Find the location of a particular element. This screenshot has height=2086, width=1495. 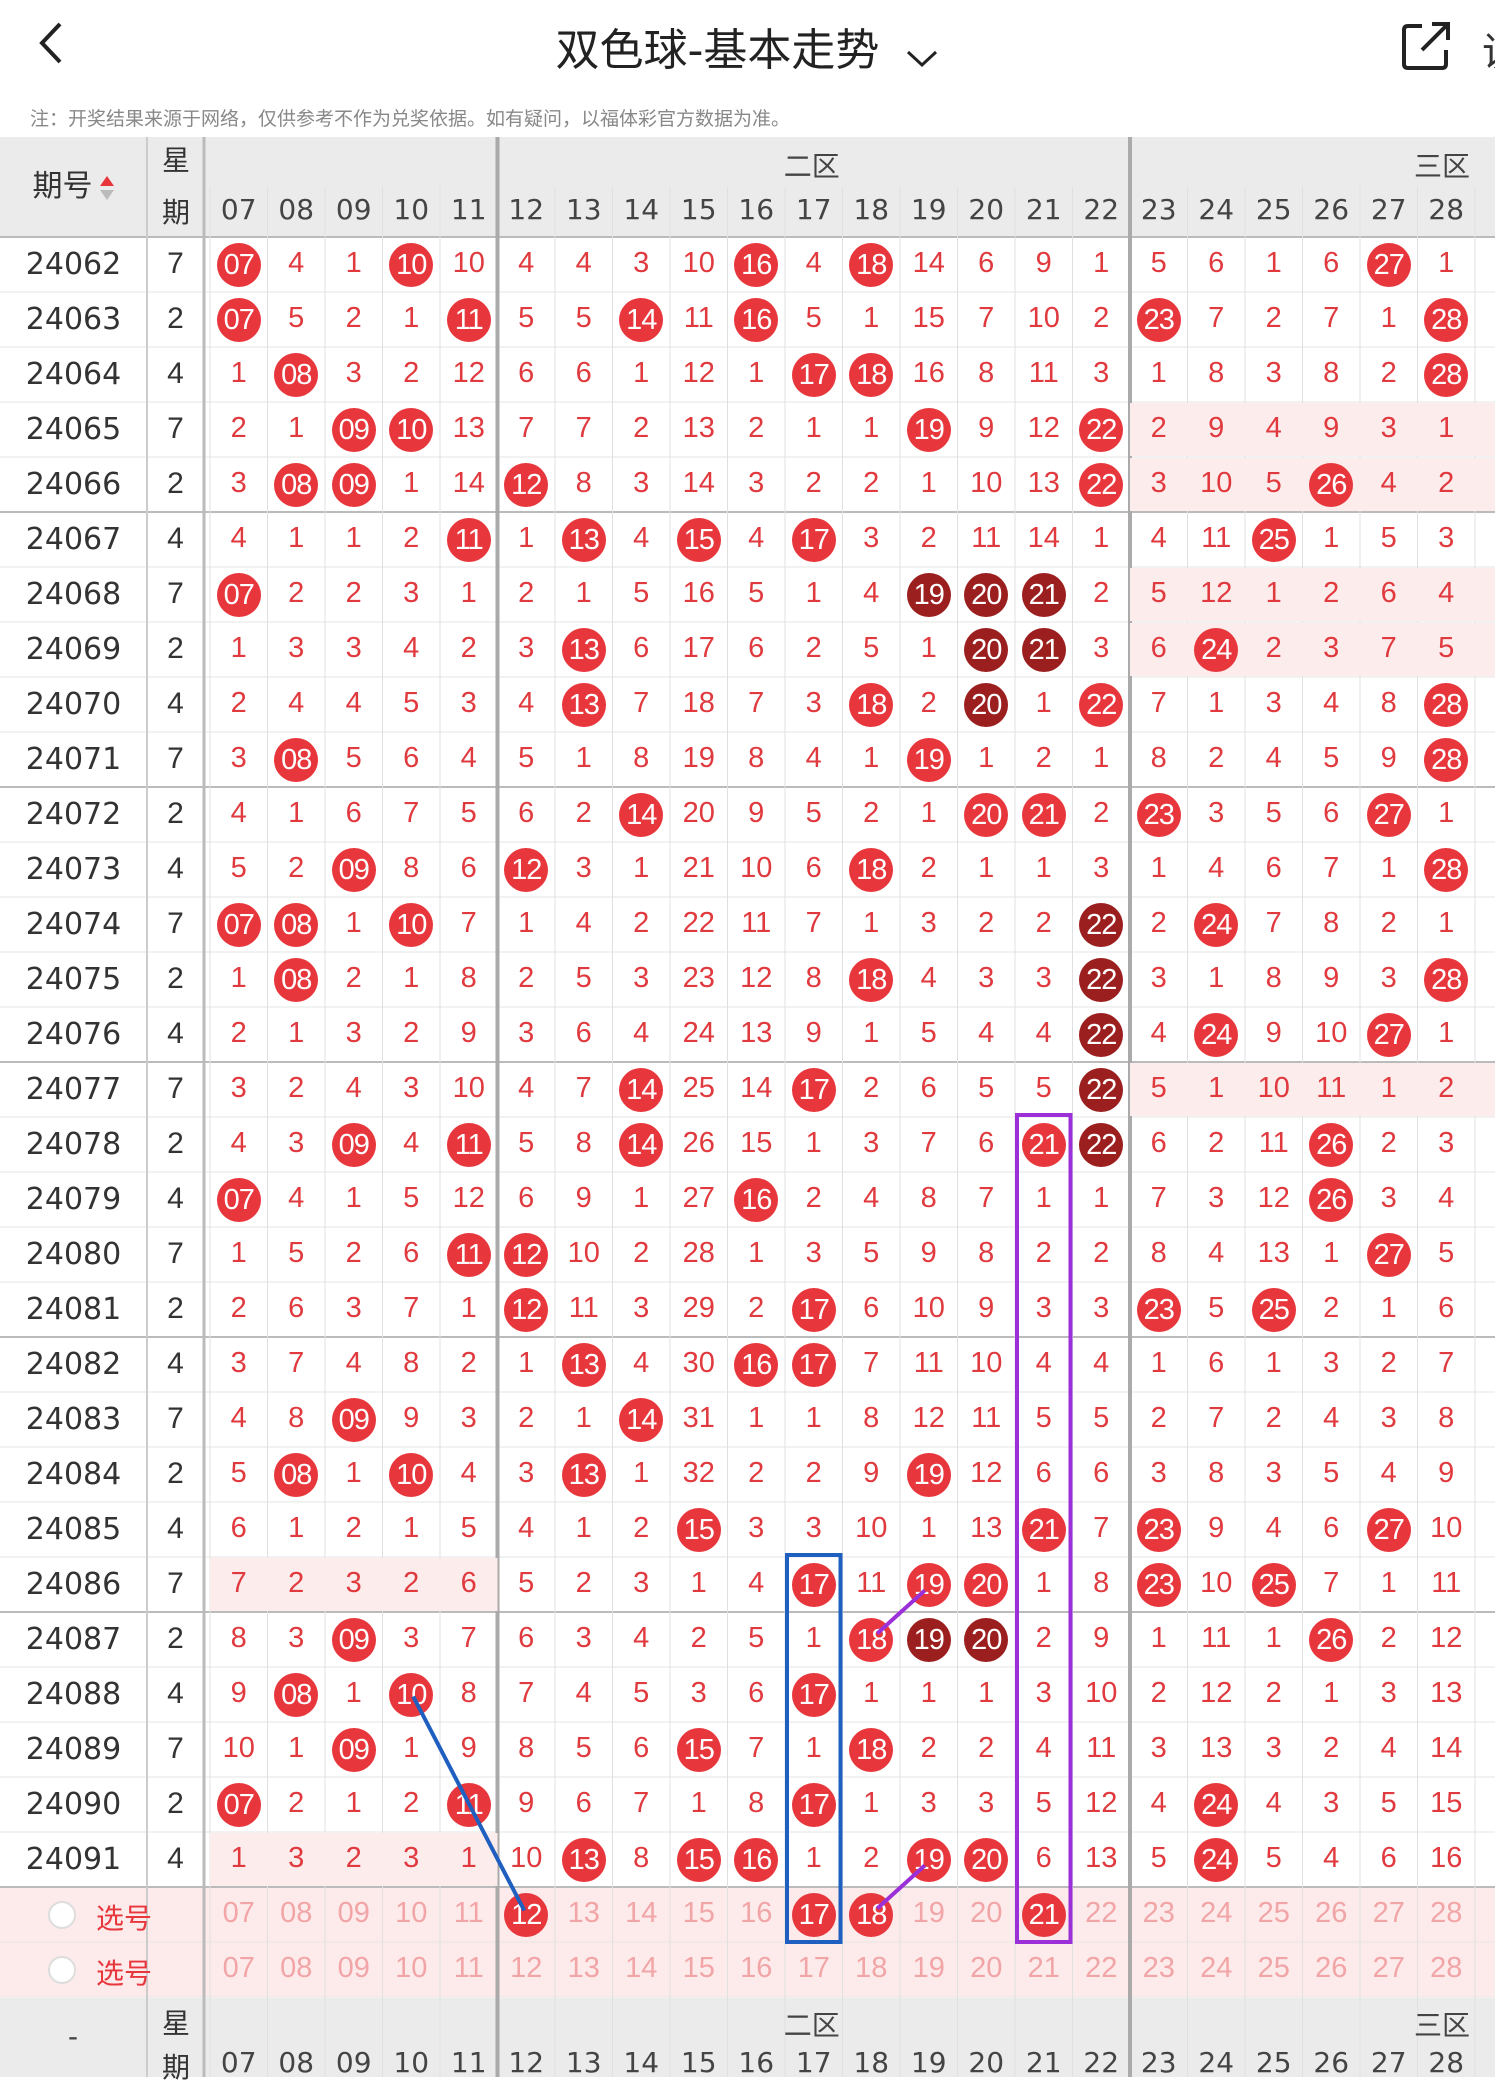

share-icon is located at coordinates (1426, 46).